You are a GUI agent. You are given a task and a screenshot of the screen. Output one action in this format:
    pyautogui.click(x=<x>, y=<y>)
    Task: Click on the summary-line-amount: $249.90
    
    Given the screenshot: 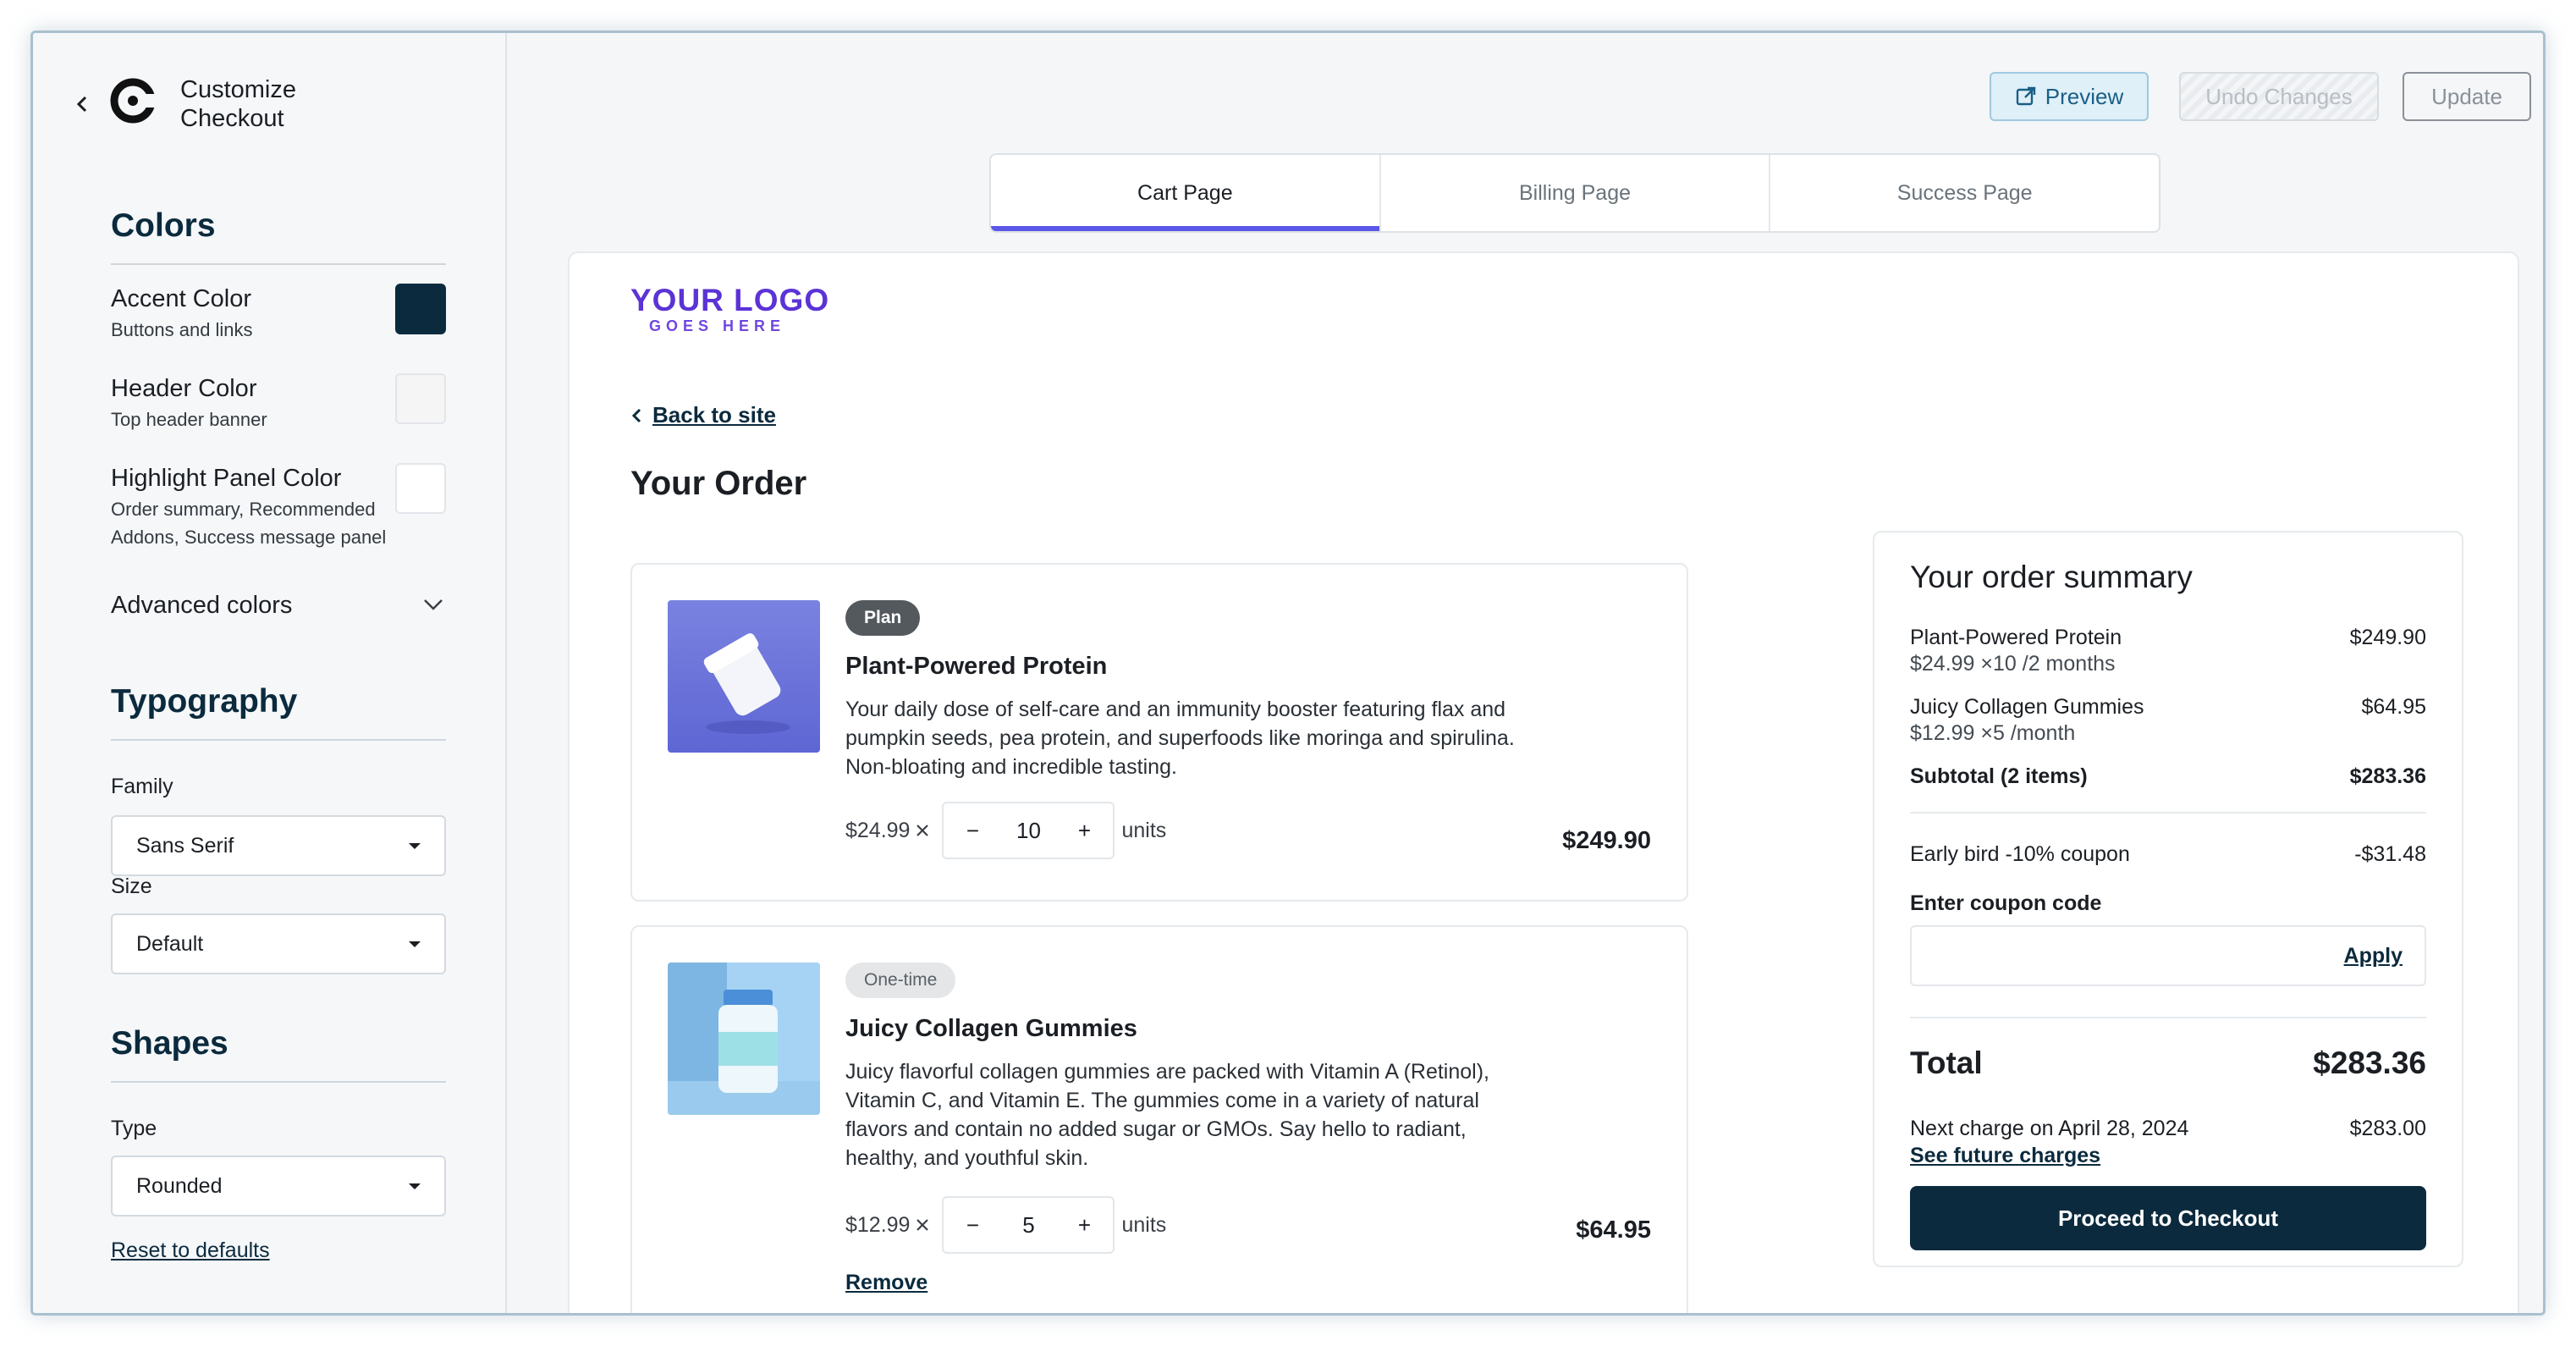 What is the action you would take?
    pyautogui.click(x=2387, y=637)
    